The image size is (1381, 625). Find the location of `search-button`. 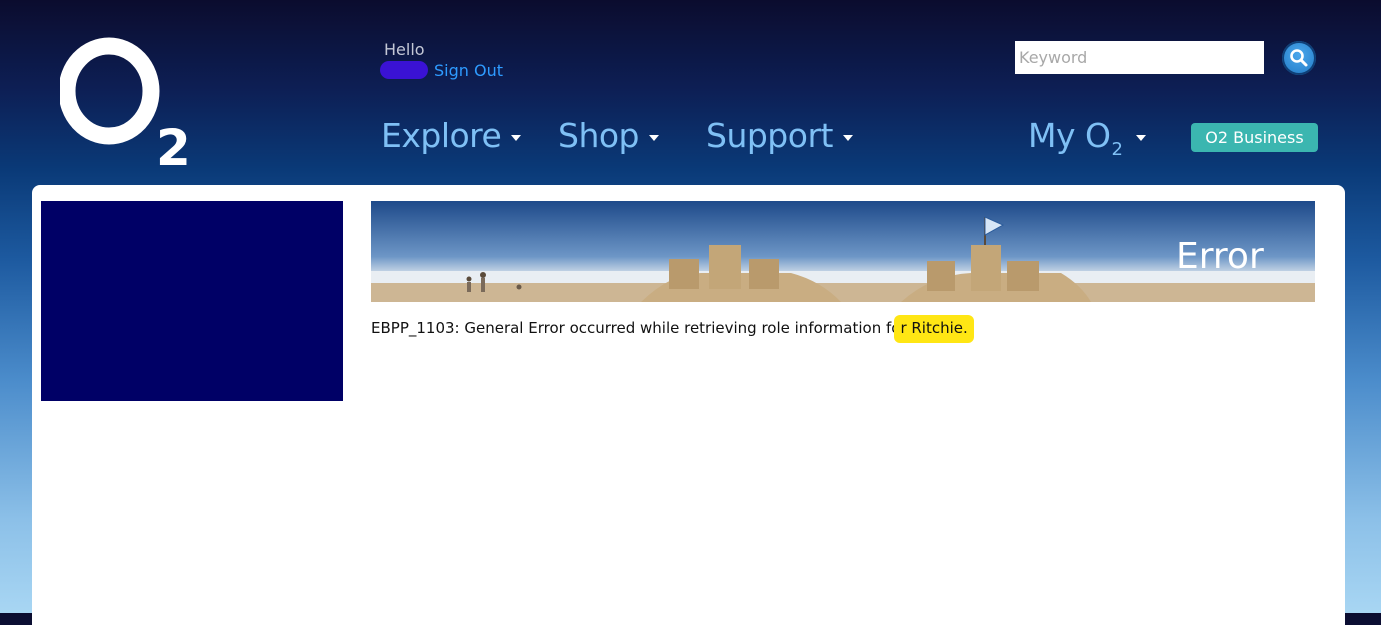

search-button is located at coordinates (1299, 58).